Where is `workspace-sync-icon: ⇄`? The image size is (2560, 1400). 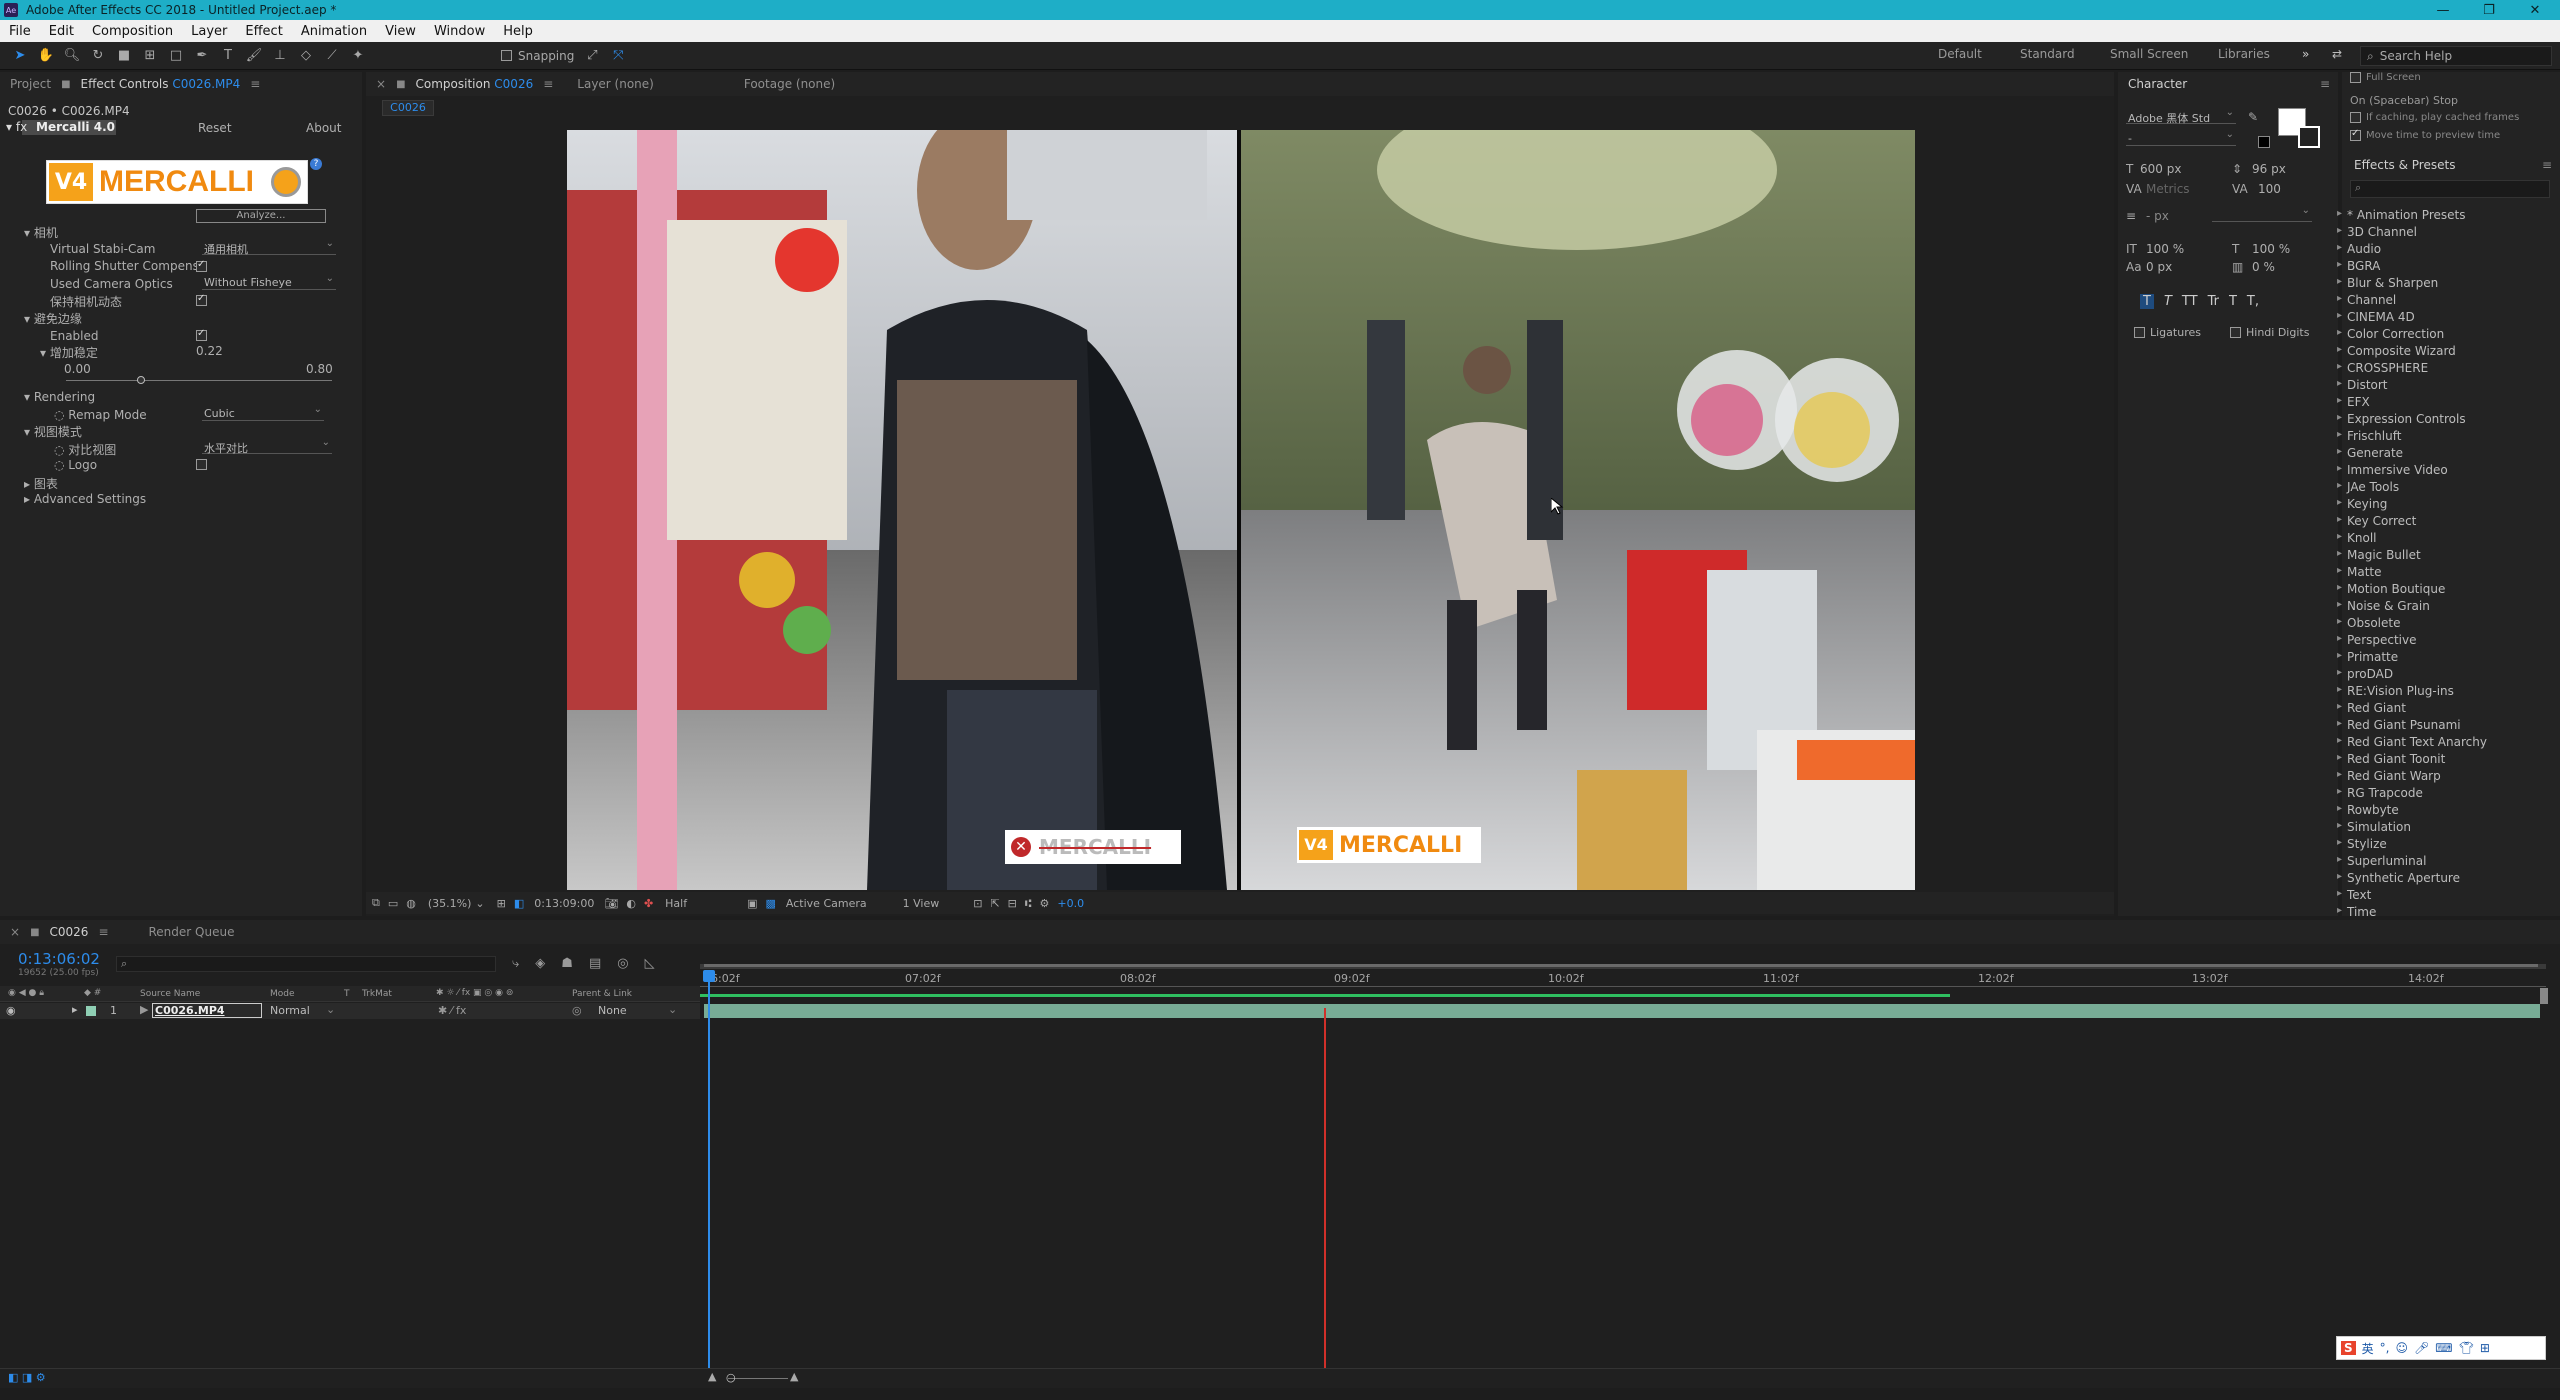 workspace-sync-icon: ⇄ is located at coordinates (2337, 54).